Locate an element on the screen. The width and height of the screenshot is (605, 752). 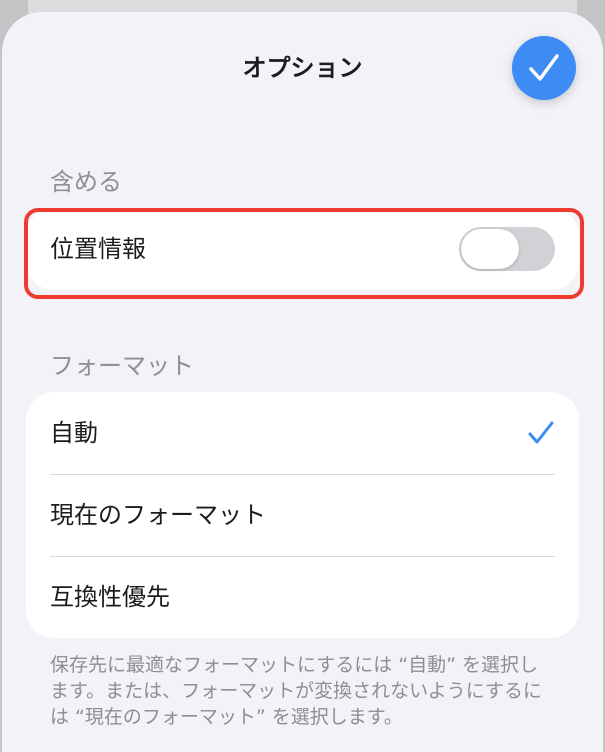
format-option-current: 現在のフォーマット is located at coordinates (302, 515).